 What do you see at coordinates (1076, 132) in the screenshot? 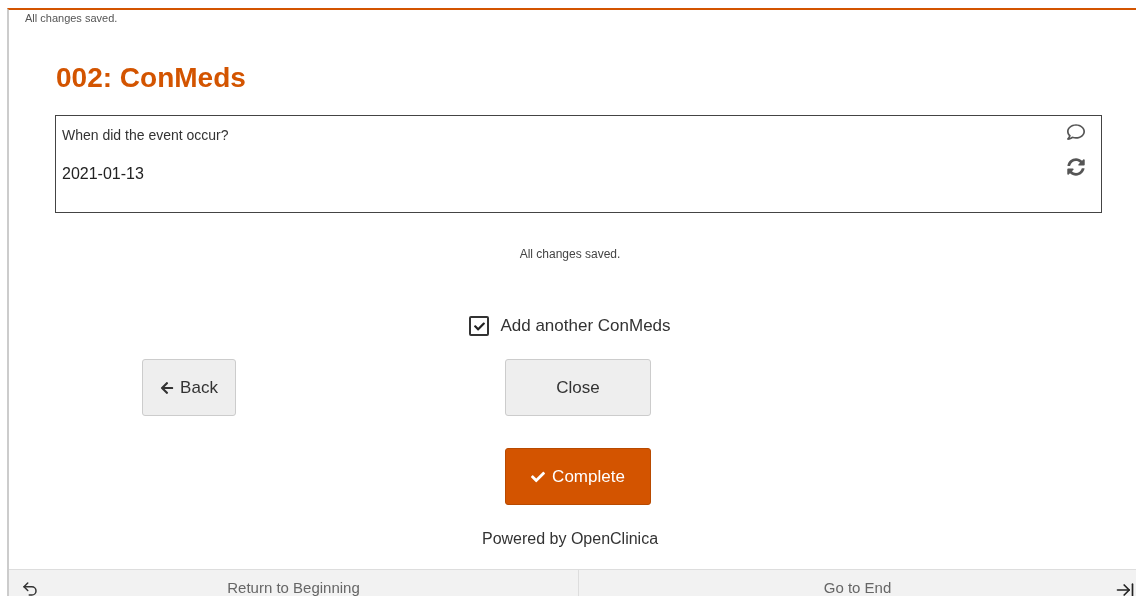
I see `comment-icon` at bounding box center [1076, 132].